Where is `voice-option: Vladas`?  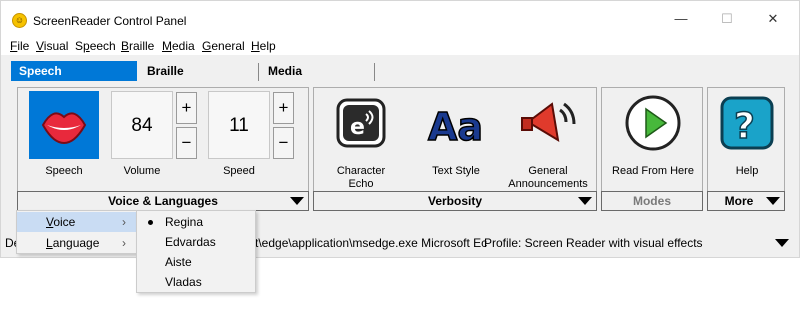
voice-option: Vladas is located at coordinates (196, 282).